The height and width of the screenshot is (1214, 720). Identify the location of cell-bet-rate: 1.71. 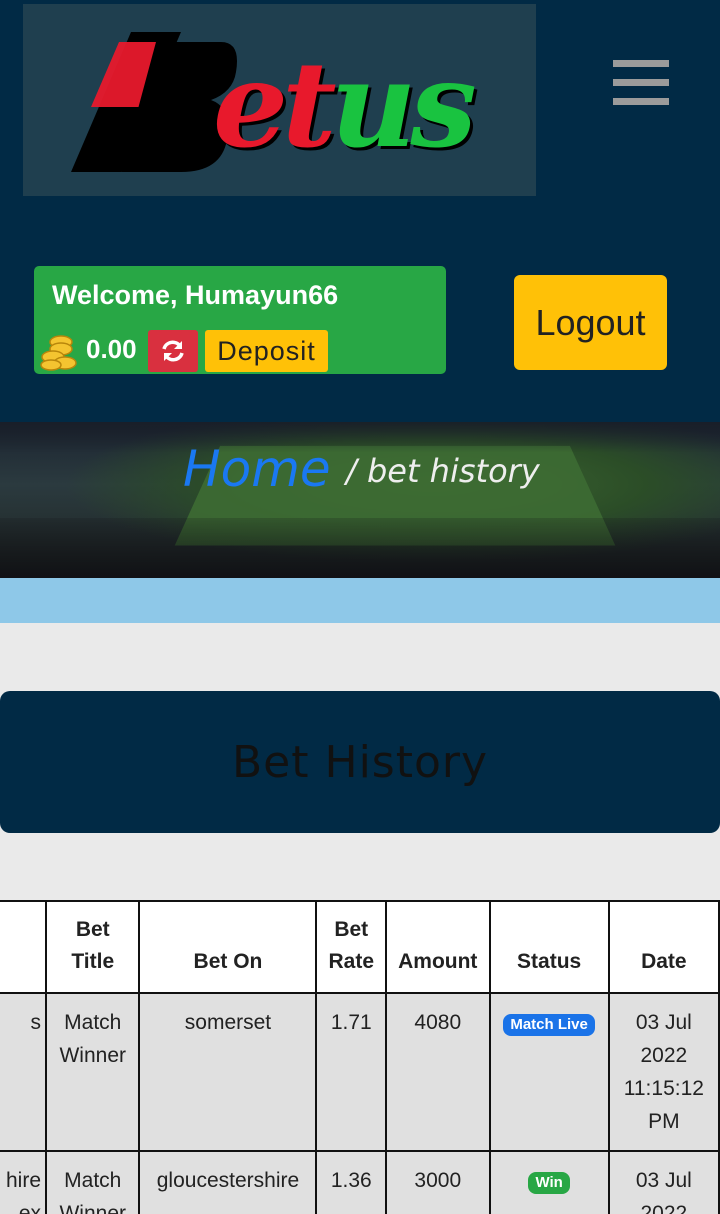
(351, 1072).